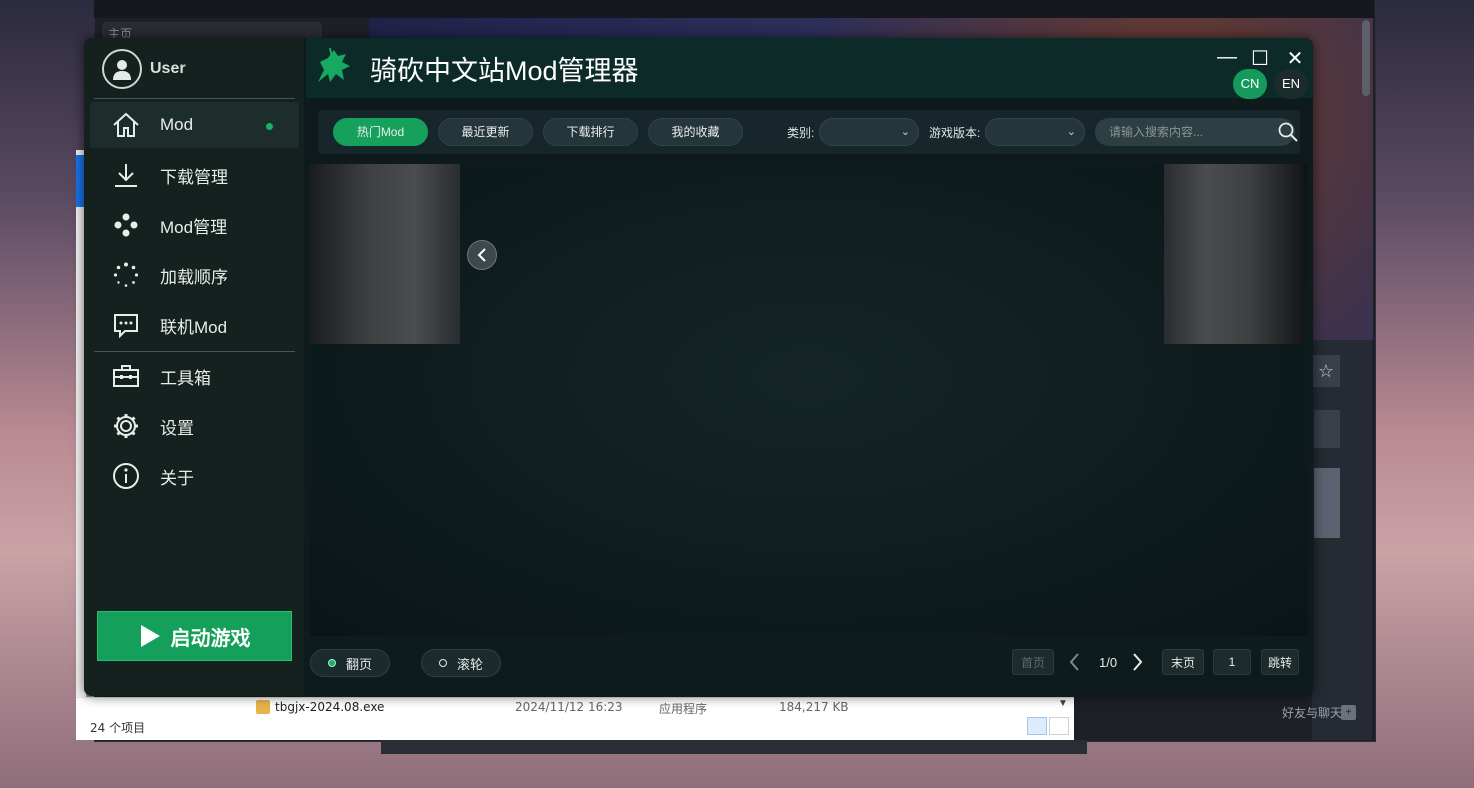  I want to click on sidebar-item-label: 加载顺序, so click(194, 277).